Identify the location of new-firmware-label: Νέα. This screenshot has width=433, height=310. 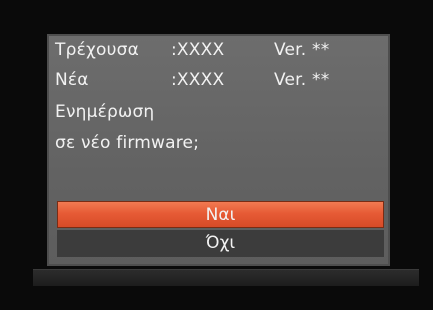
(72, 80).